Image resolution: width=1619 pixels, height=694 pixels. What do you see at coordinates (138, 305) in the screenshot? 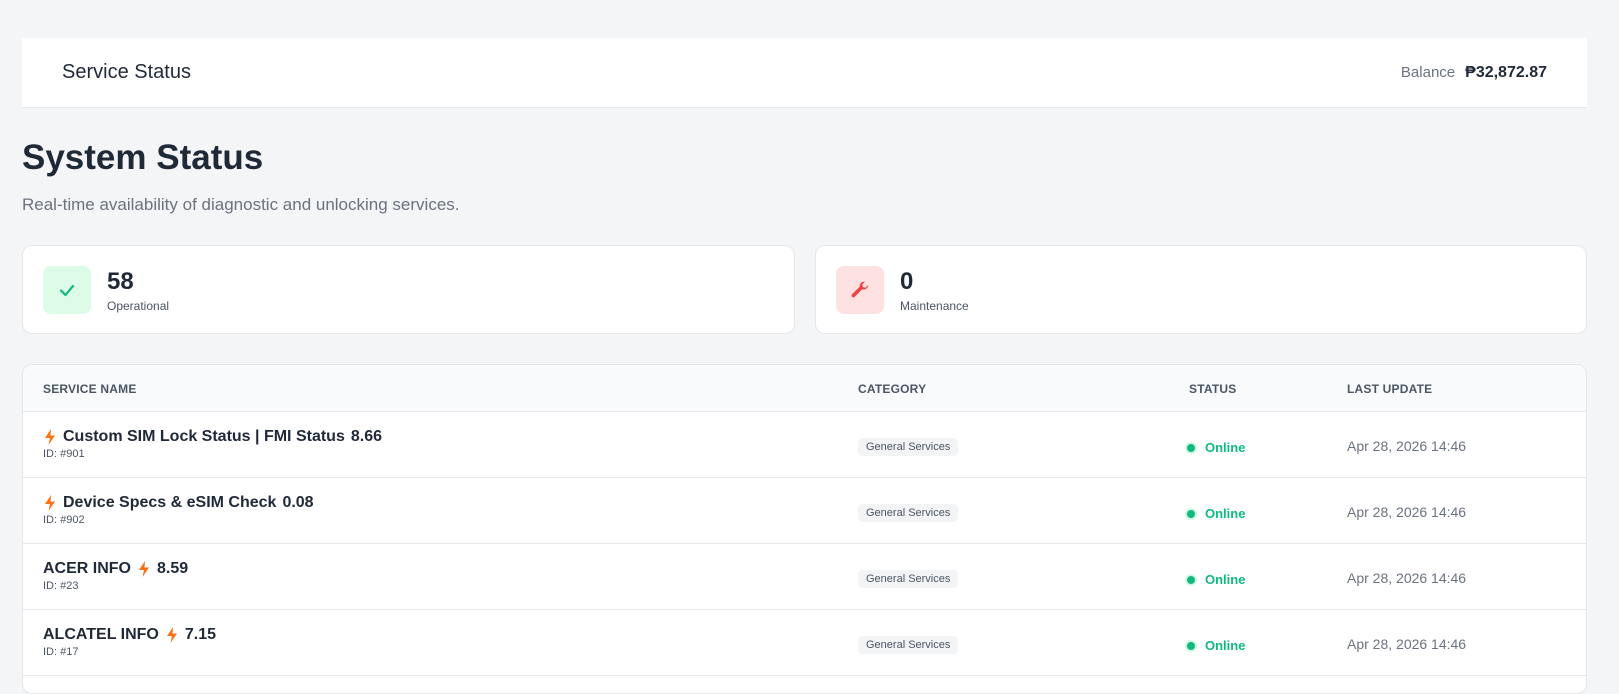
I see `operational-label: Operational` at bounding box center [138, 305].